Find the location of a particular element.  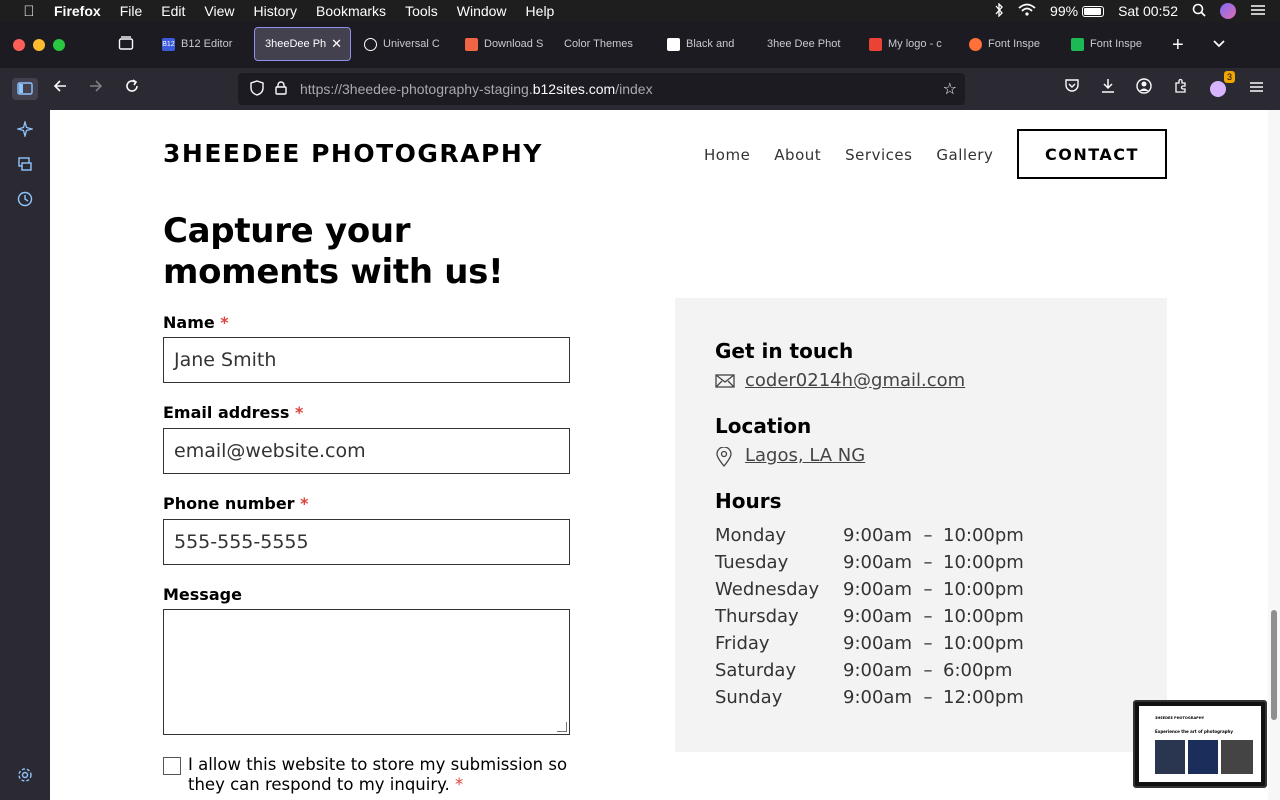

name-input: Jane Smith is located at coordinates (366, 360).